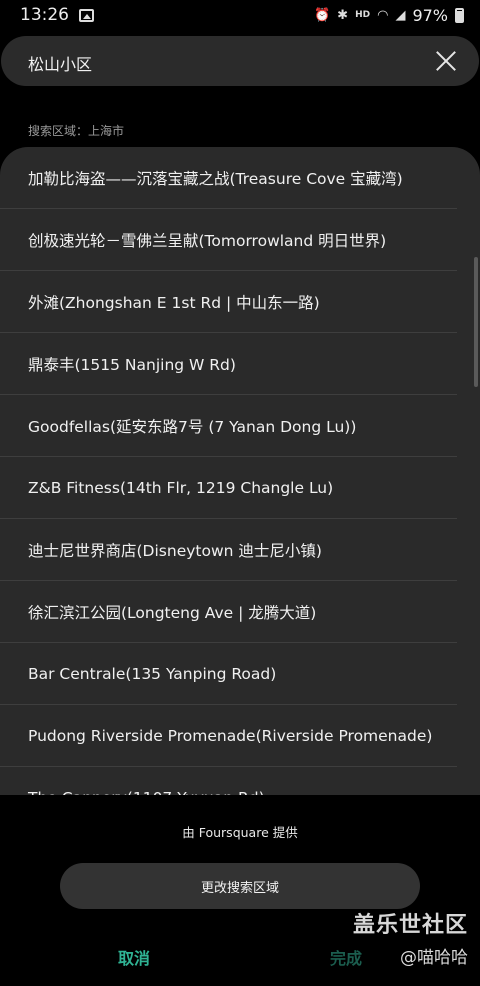 The width and height of the screenshot is (480, 986). I want to click on battery-icon, so click(459, 15).